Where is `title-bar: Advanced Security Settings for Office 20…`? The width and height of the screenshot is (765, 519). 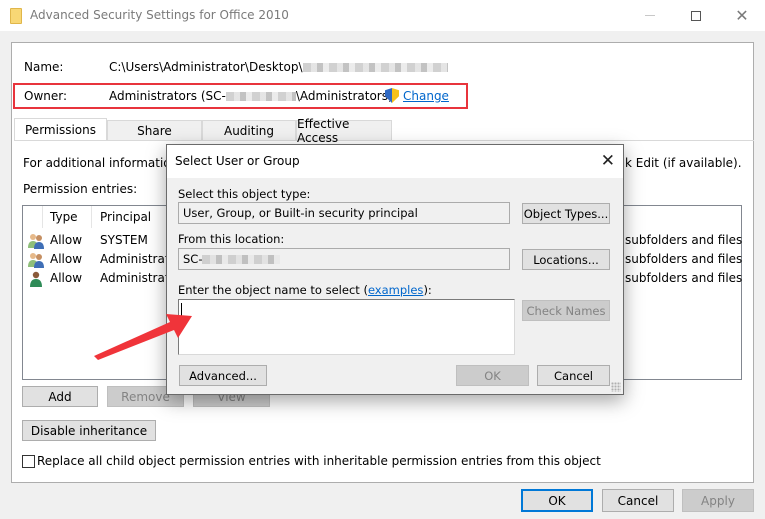
title-bar: Advanced Security Settings for Office 20… is located at coordinates (382, 15).